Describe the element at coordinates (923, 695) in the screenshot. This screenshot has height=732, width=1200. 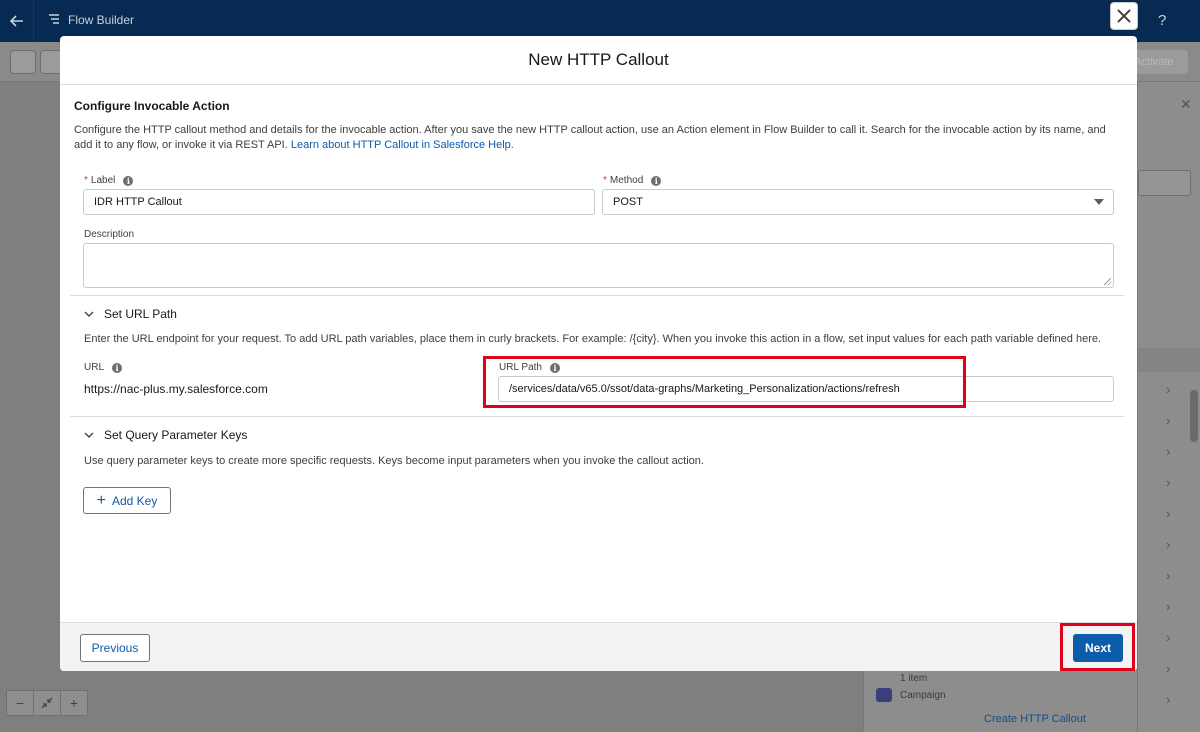
I see `item-name: Campaign` at that location.